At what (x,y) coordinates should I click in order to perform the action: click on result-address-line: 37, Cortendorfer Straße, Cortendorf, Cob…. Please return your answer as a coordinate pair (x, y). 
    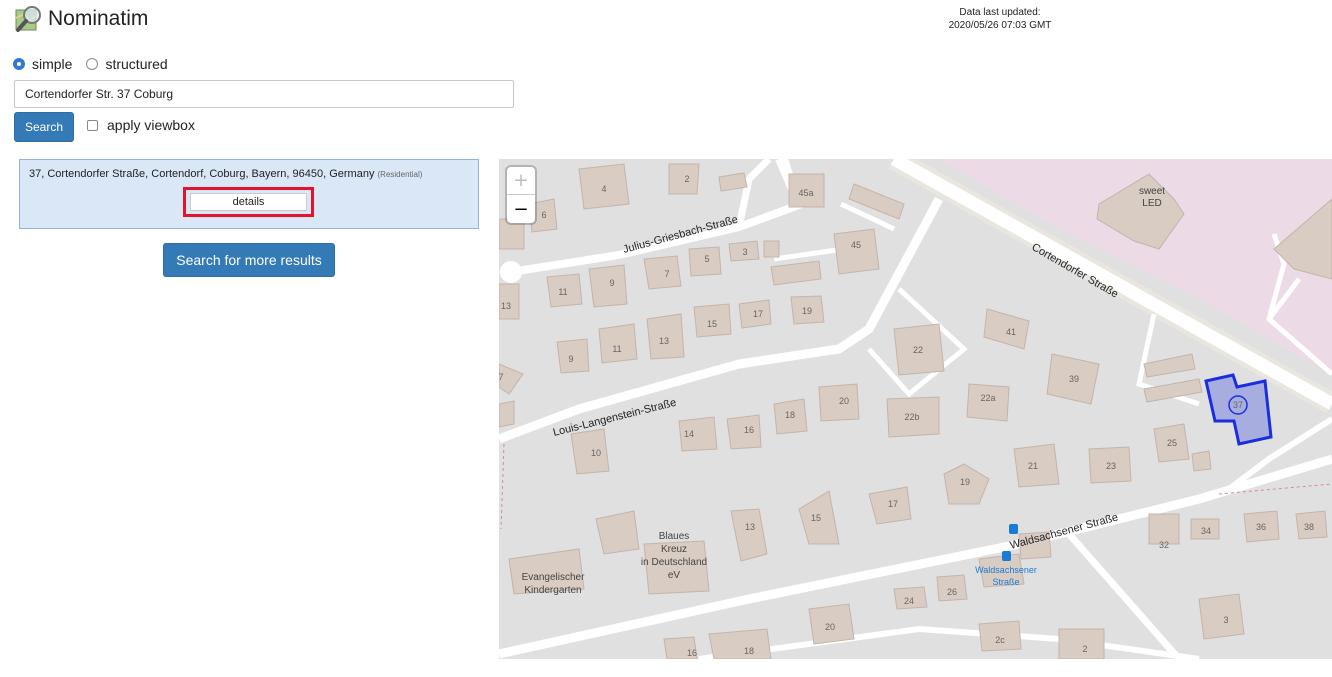
    Looking at the image, I should click on (225, 174).